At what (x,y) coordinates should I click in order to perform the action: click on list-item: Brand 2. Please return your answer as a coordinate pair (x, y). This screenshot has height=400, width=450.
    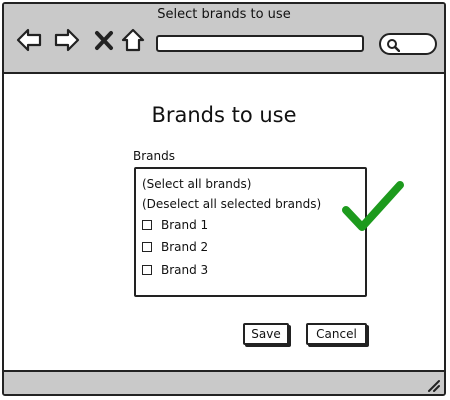
    Looking at the image, I should click on (175, 247).